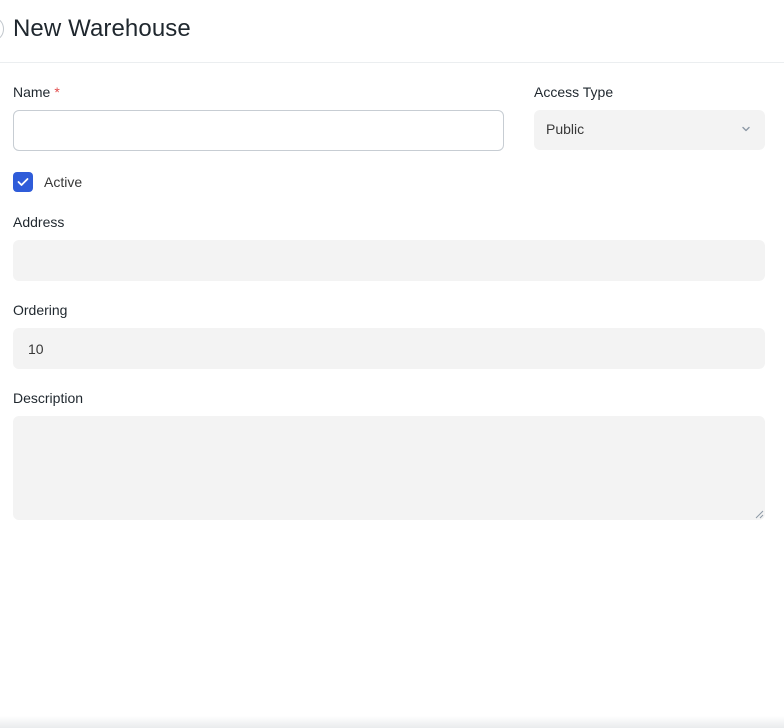 This screenshot has height=728, width=784. I want to click on resize-grip-icon, so click(759, 514).